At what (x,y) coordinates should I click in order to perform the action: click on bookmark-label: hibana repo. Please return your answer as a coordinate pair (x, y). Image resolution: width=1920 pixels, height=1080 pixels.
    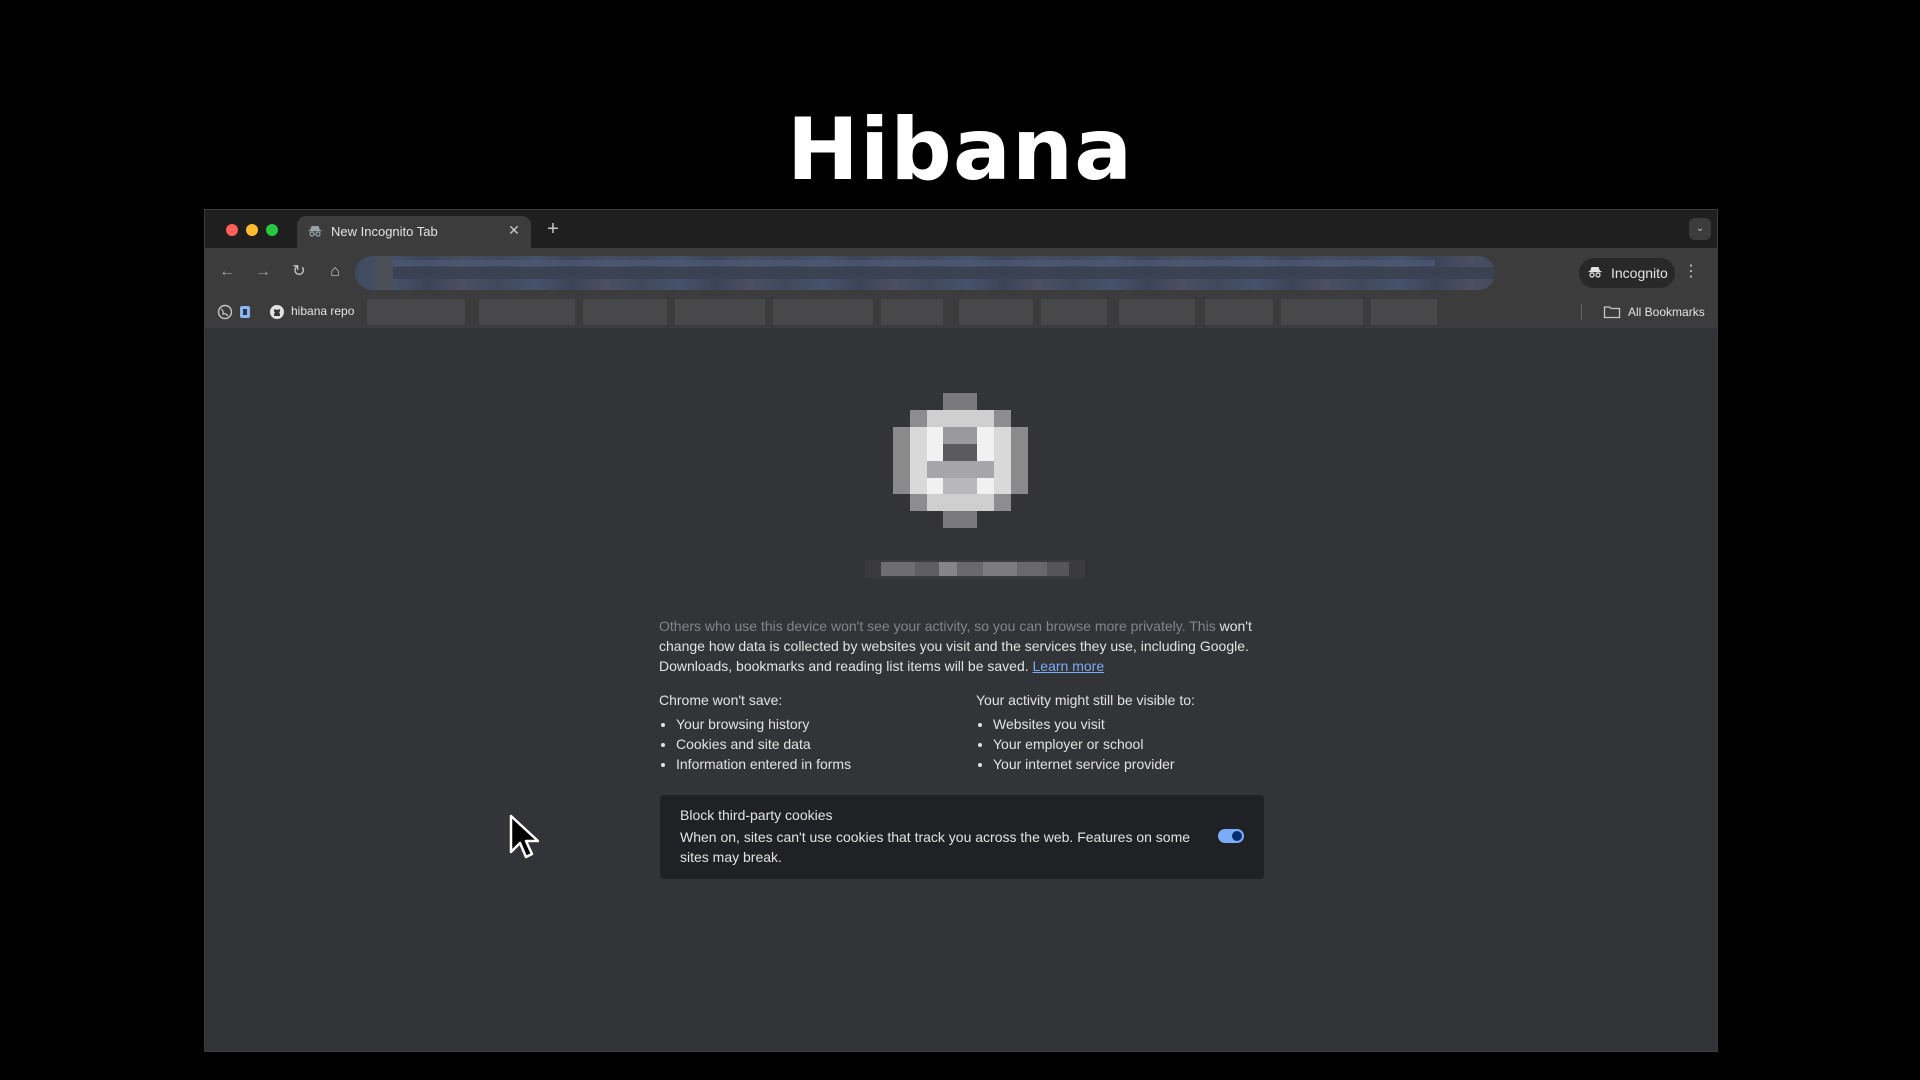
    Looking at the image, I should click on (323, 311).